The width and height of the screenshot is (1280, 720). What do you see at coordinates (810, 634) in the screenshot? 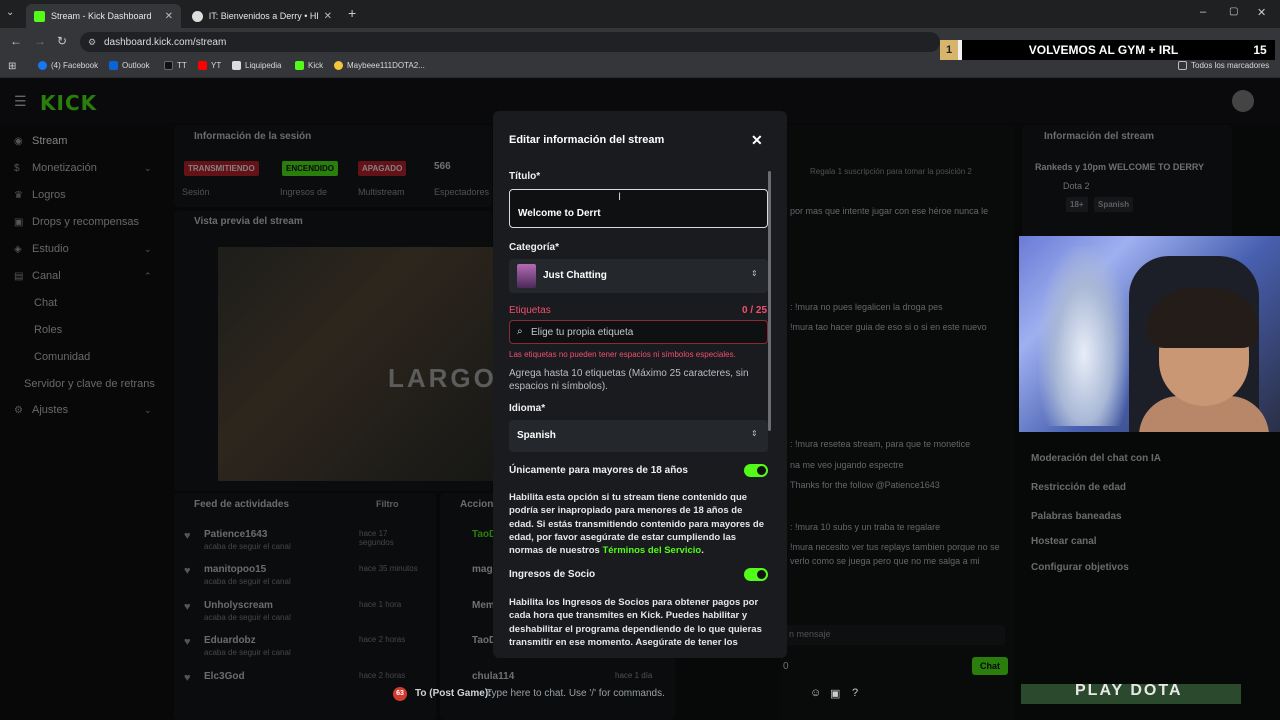
I see `chat-input-placeholder: n mensaje` at bounding box center [810, 634].